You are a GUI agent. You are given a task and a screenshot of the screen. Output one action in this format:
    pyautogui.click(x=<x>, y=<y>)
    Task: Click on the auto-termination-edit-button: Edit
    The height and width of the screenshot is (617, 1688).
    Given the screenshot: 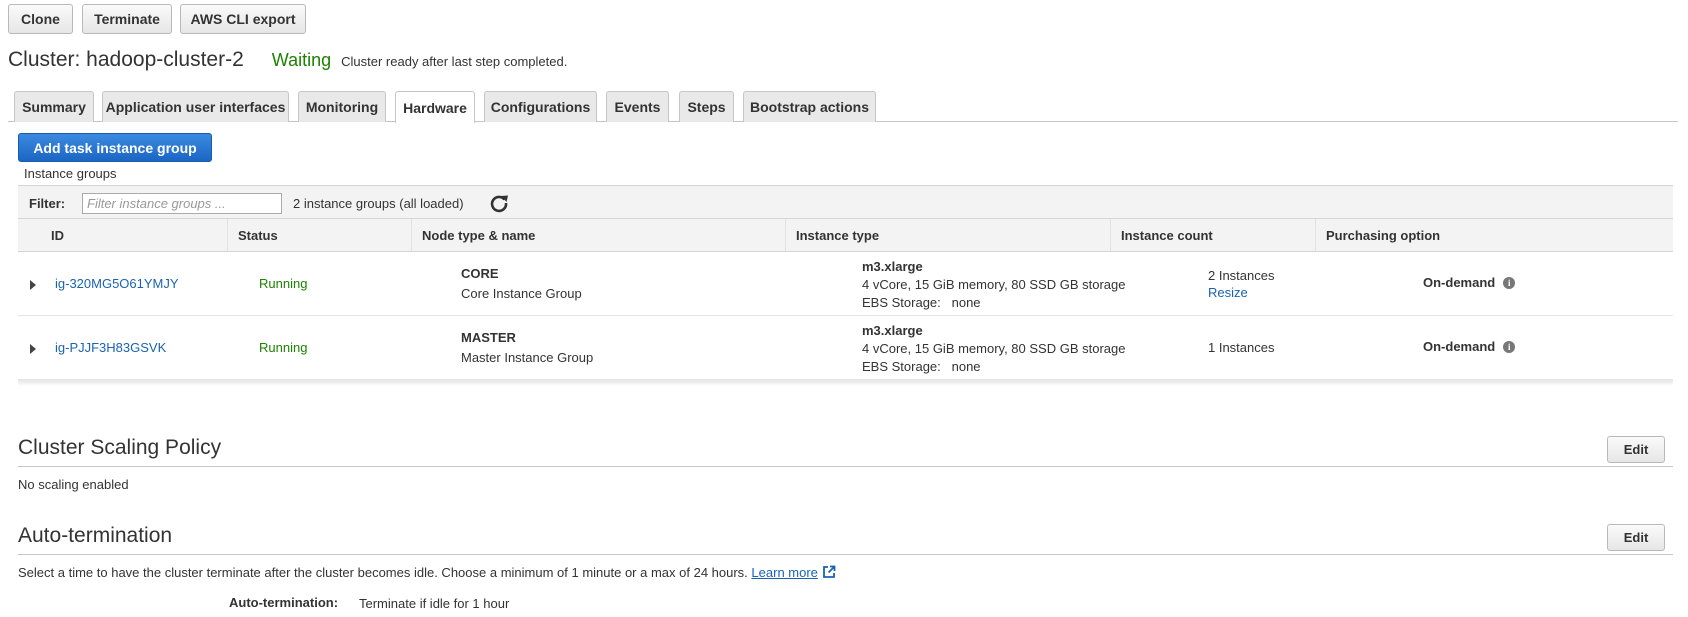 What is the action you would take?
    pyautogui.click(x=1636, y=537)
    